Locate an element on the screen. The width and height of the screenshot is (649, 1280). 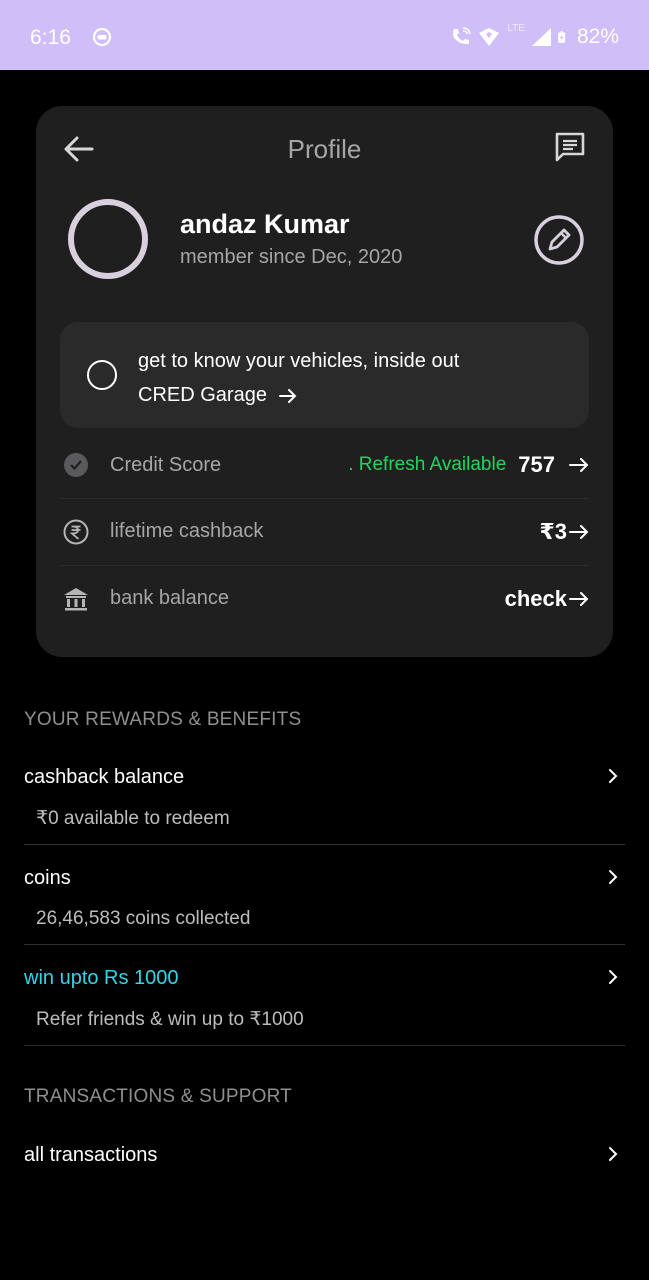
garage-circle-icon is located at coordinates (102, 375).